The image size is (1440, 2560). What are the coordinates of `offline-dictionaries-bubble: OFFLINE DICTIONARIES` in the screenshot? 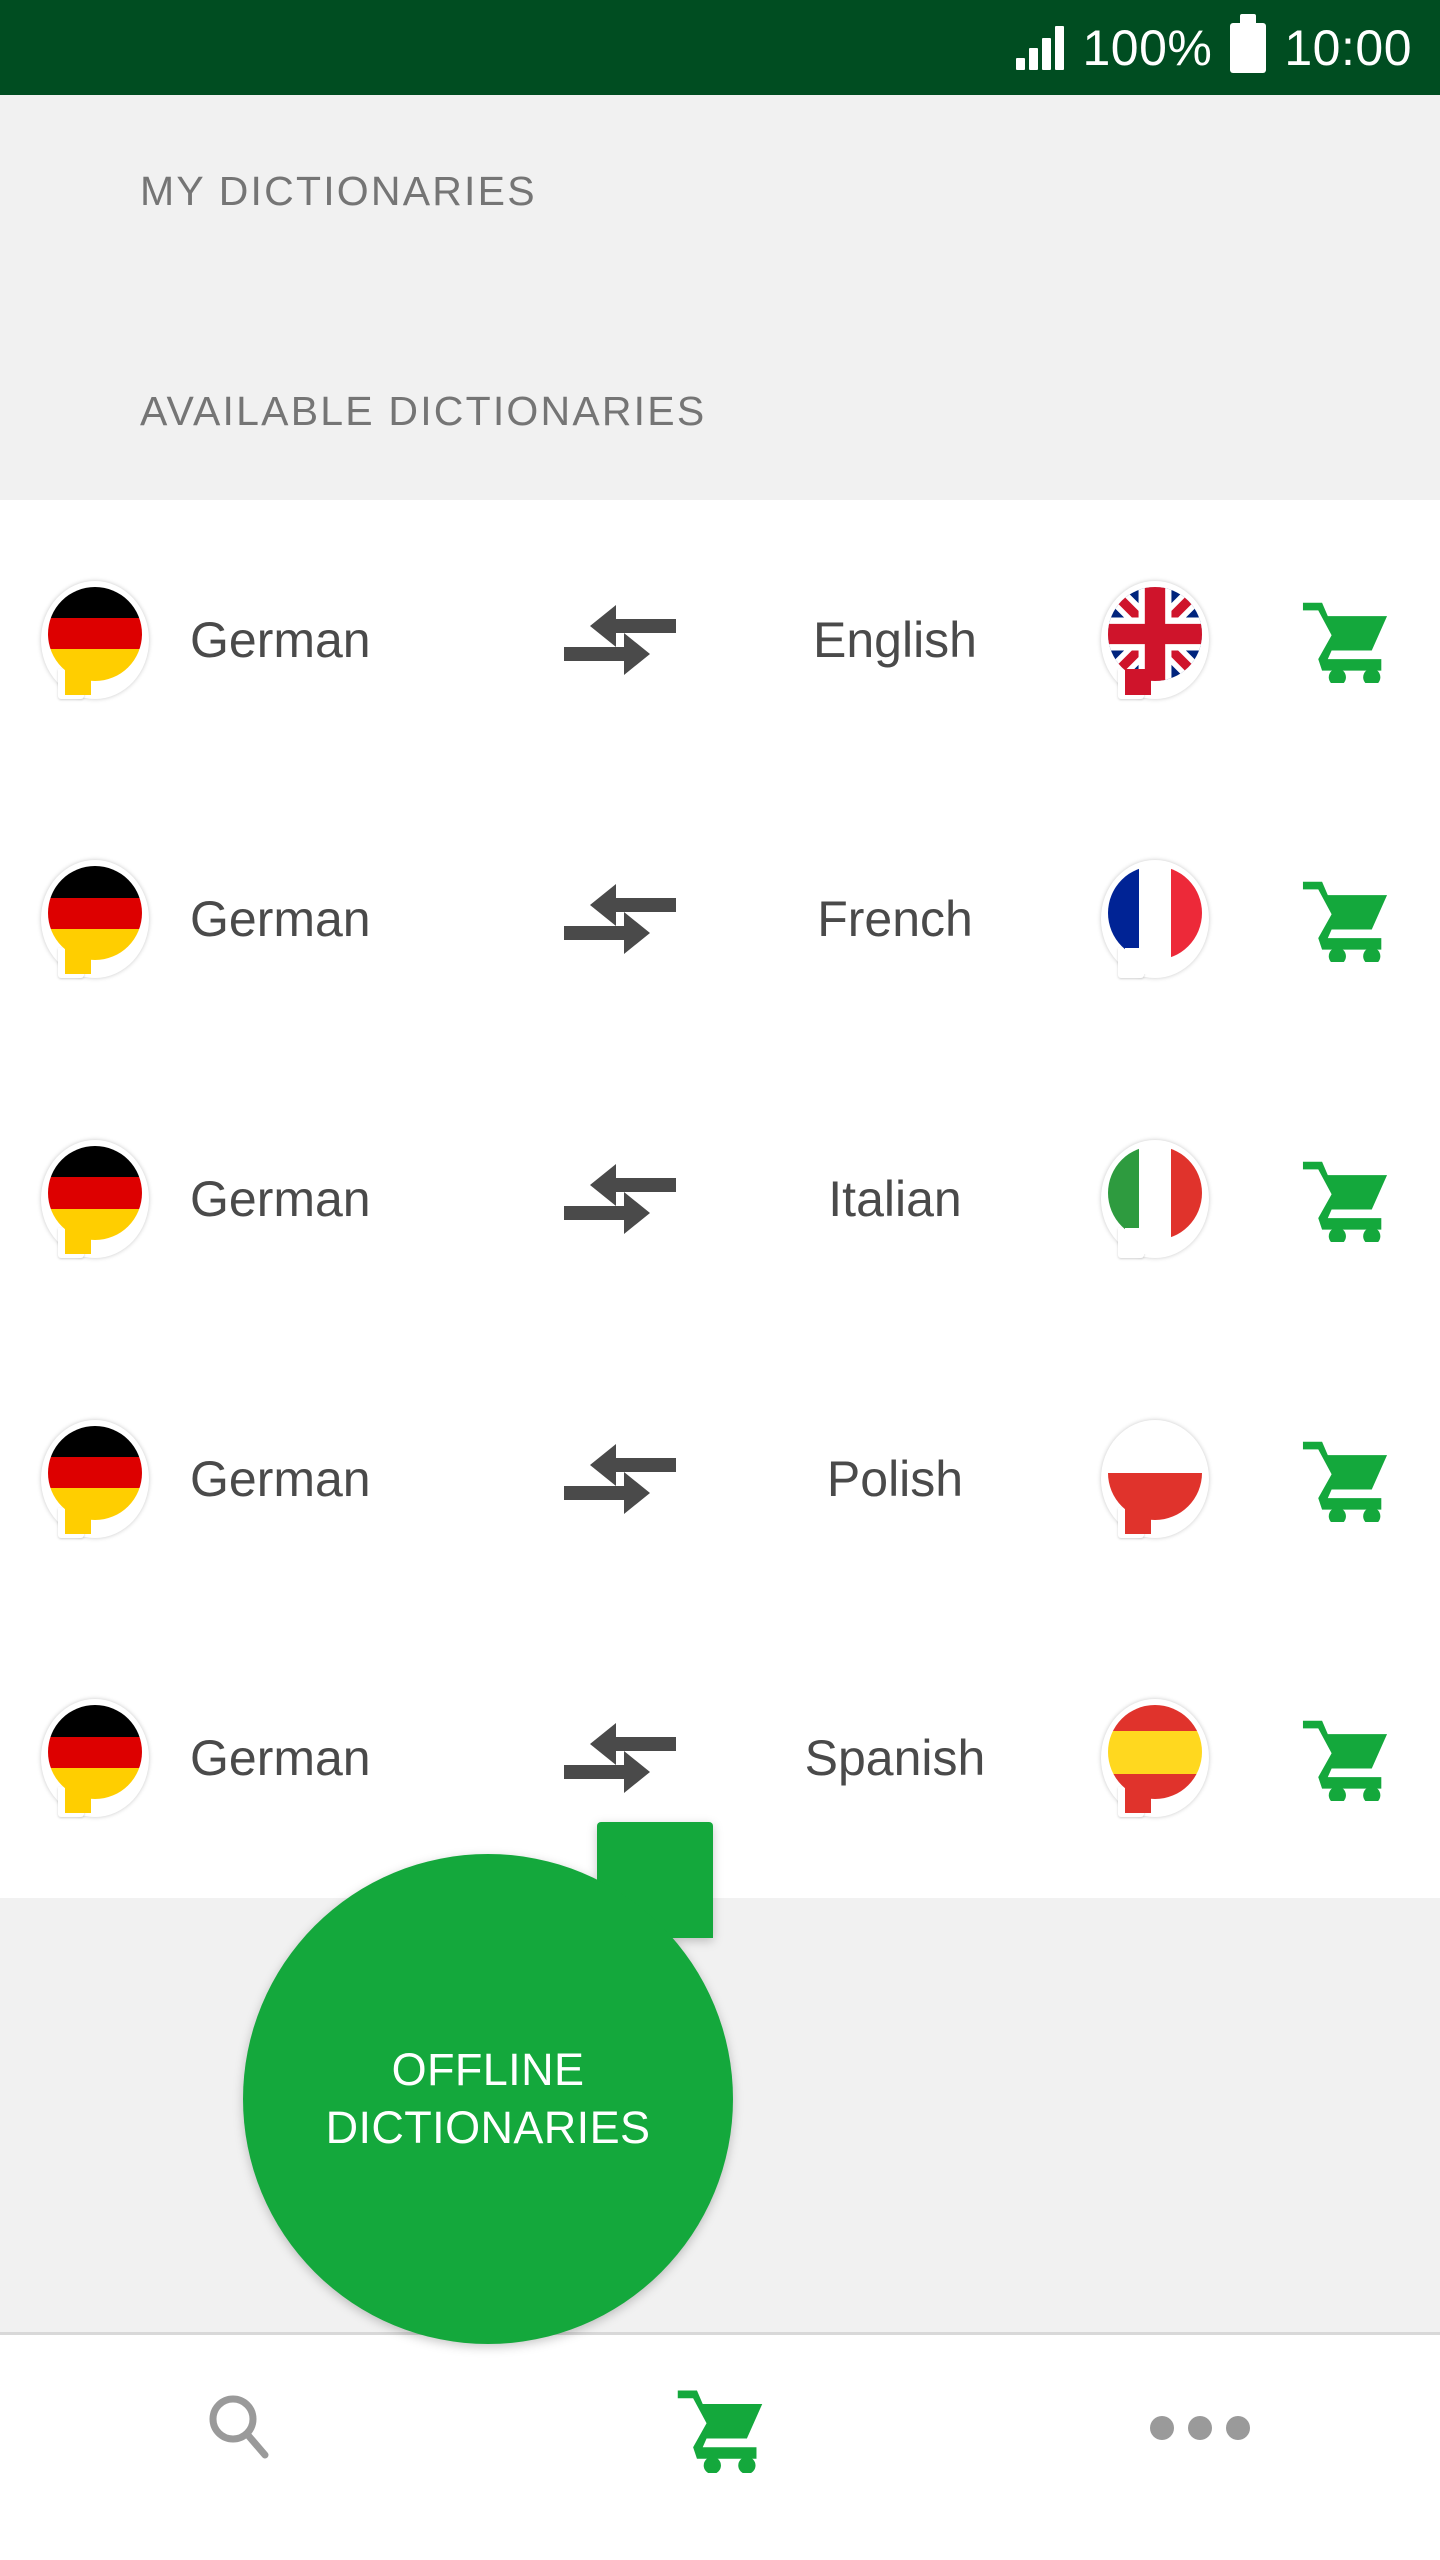 It's located at (488, 2083).